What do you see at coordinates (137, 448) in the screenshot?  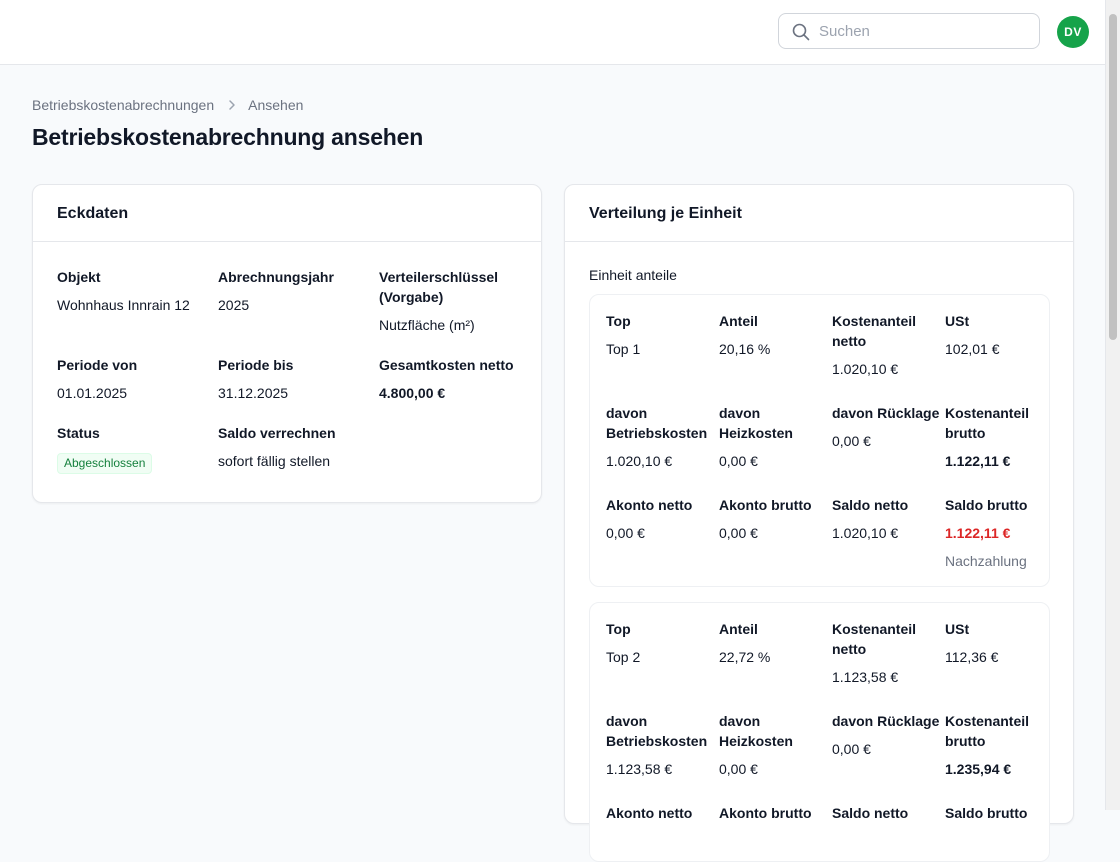 I see `field-status: Status Abgeschlossen` at bounding box center [137, 448].